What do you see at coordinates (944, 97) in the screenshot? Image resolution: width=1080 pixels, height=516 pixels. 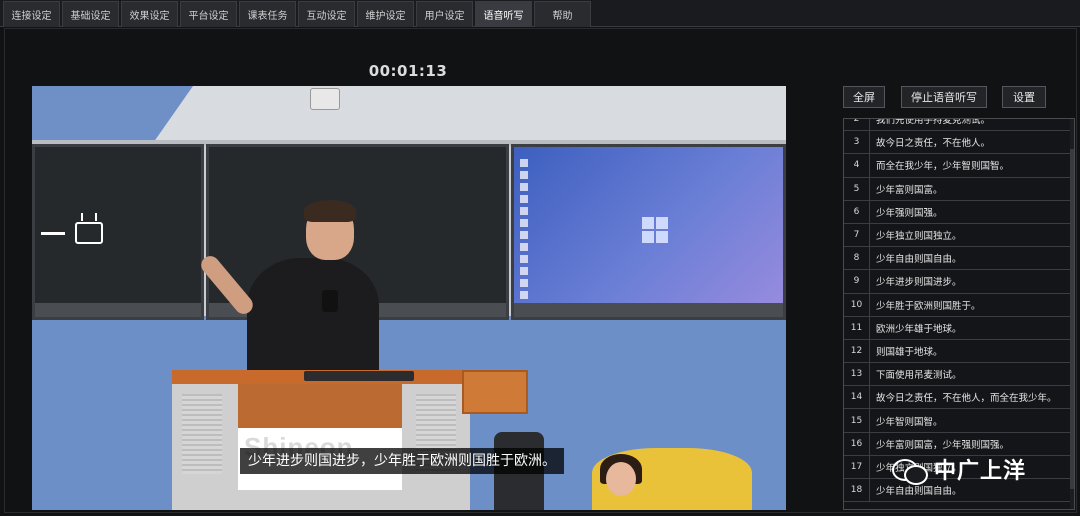 I see `stop-dictation-button: 停止语音听写` at bounding box center [944, 97].